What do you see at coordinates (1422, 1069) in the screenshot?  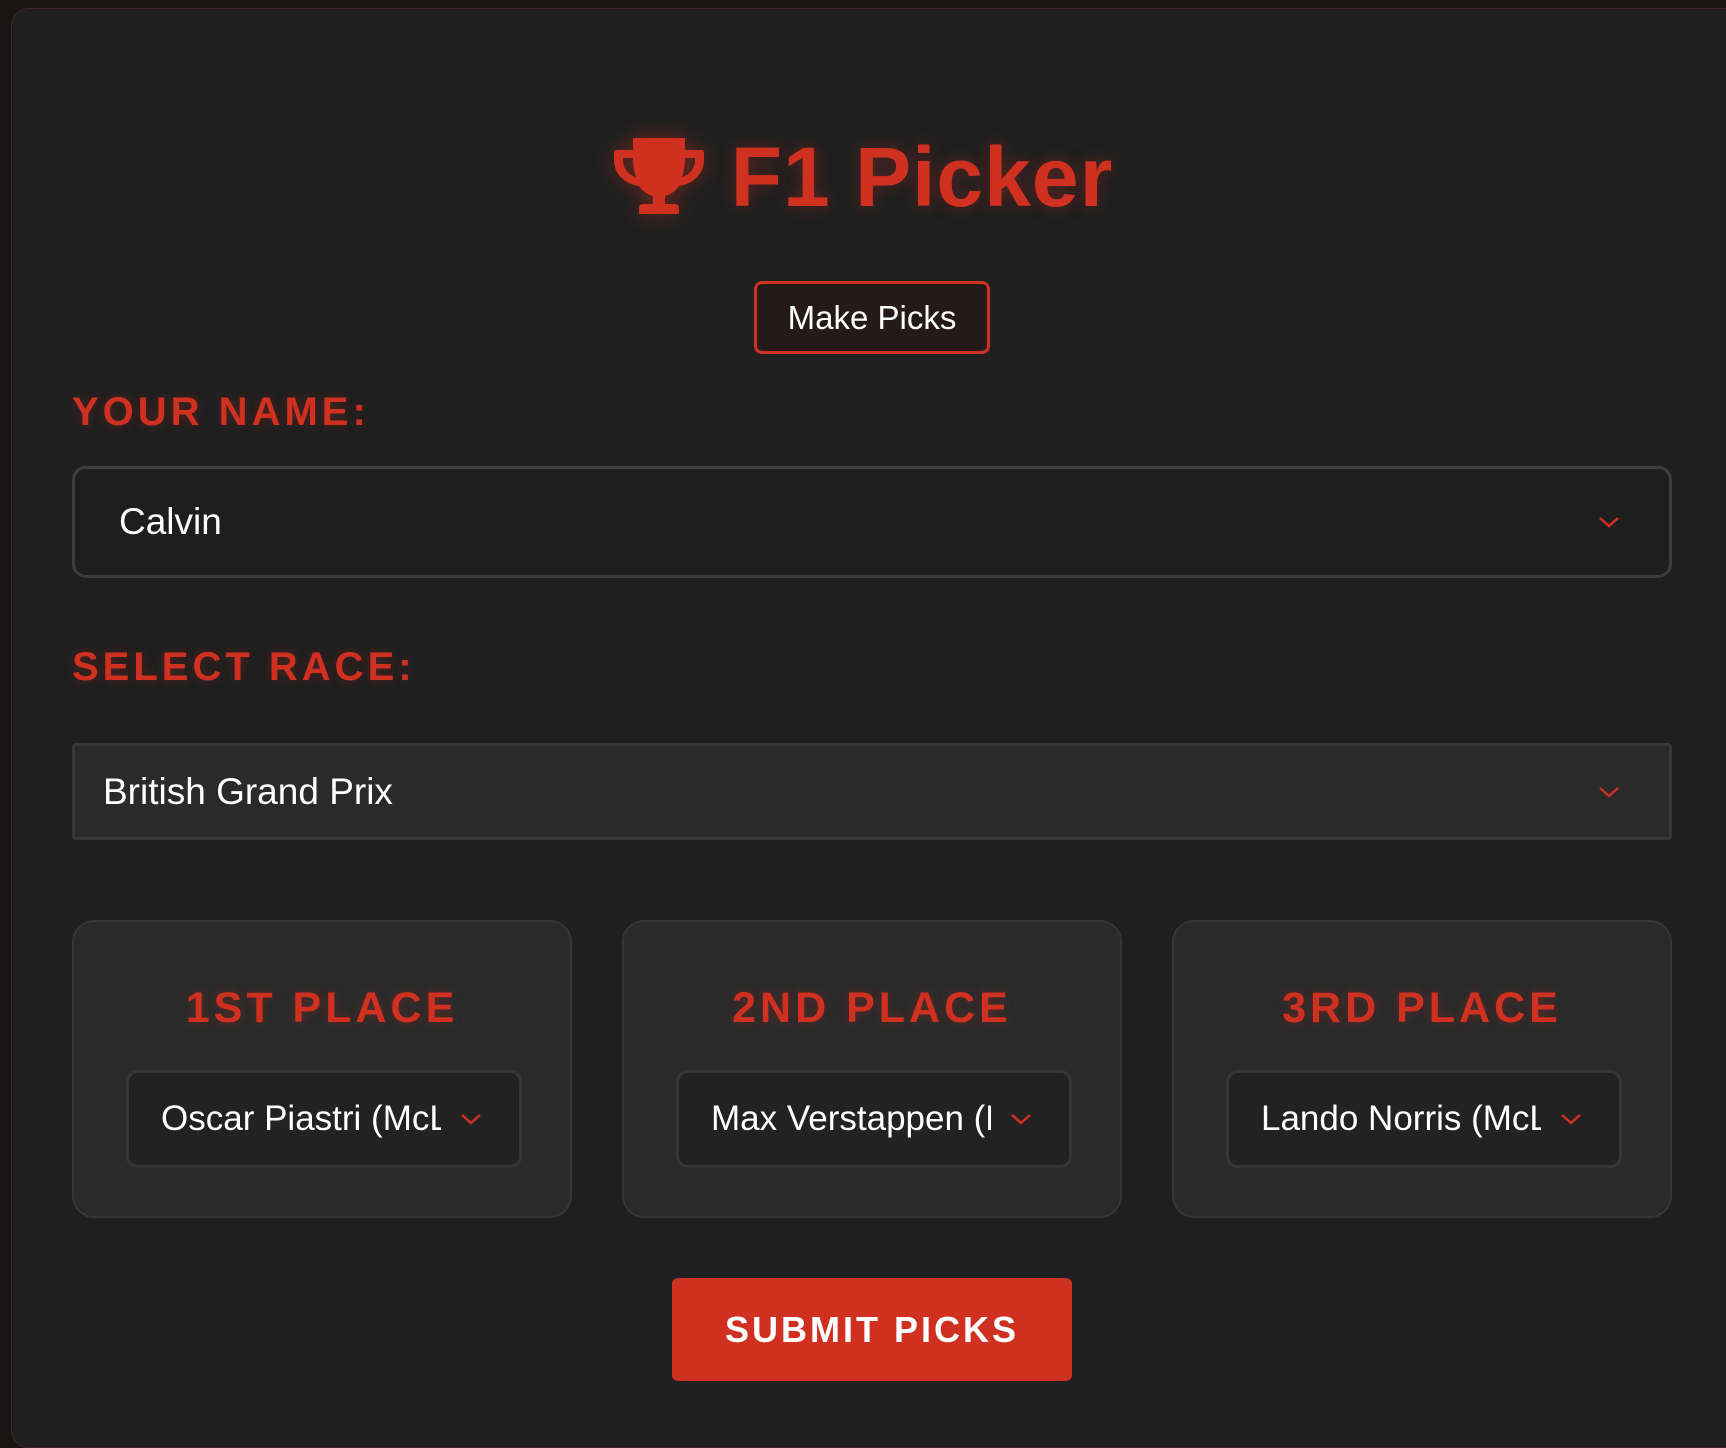 I see `place-card-3rd: 3RD PLACE Lando Norris (McLaren)` at bounding box center [1422, 1069].